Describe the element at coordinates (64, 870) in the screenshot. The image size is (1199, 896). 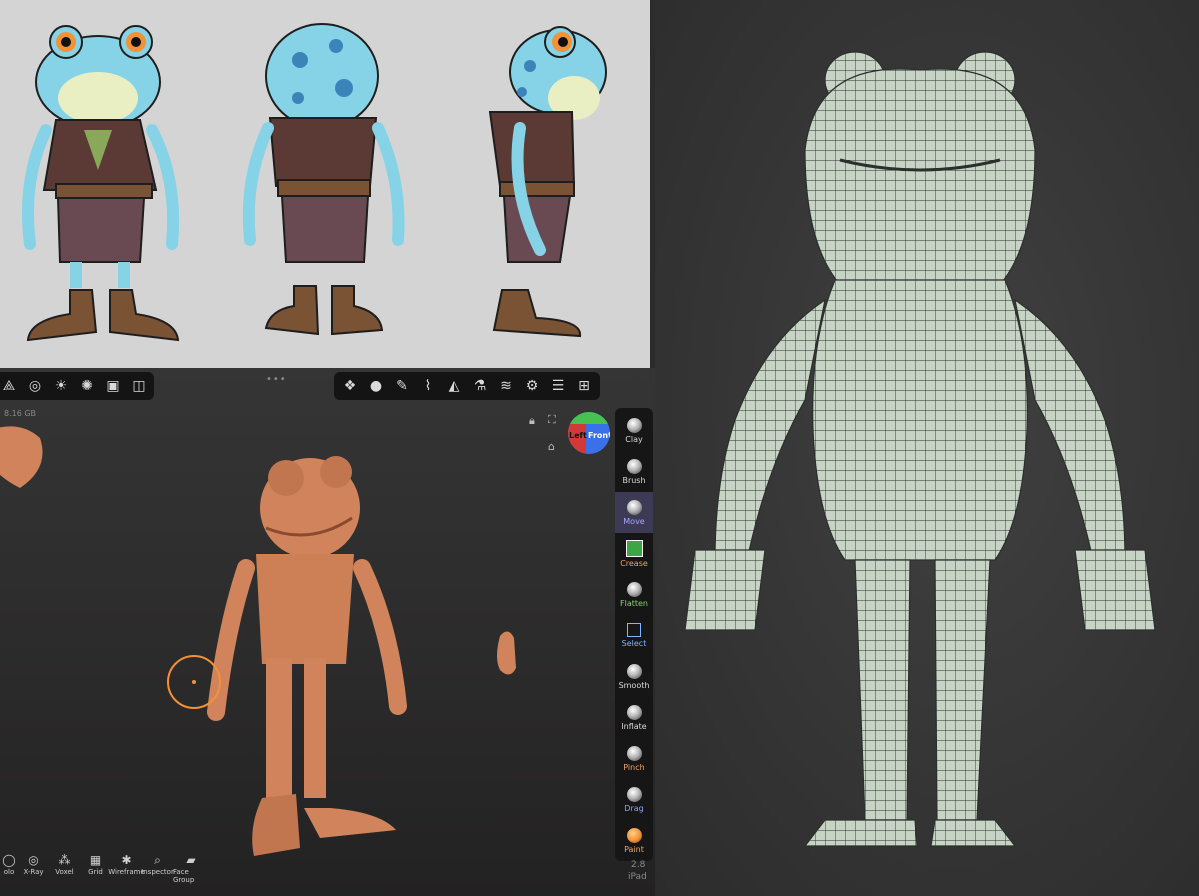
I see `voxel-toggle: ⁂ Voxel` at that location.